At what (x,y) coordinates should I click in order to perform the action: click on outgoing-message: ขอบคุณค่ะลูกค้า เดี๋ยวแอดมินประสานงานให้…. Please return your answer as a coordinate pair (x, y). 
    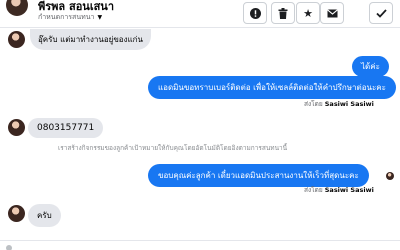
    Looking at the image, I should click on (258, 175).